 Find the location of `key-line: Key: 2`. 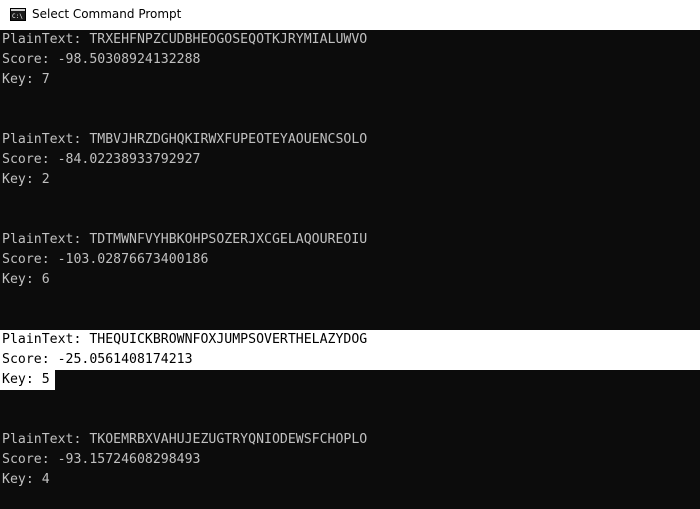

key-line: Key: 2 is located at coordinates (26, 179).